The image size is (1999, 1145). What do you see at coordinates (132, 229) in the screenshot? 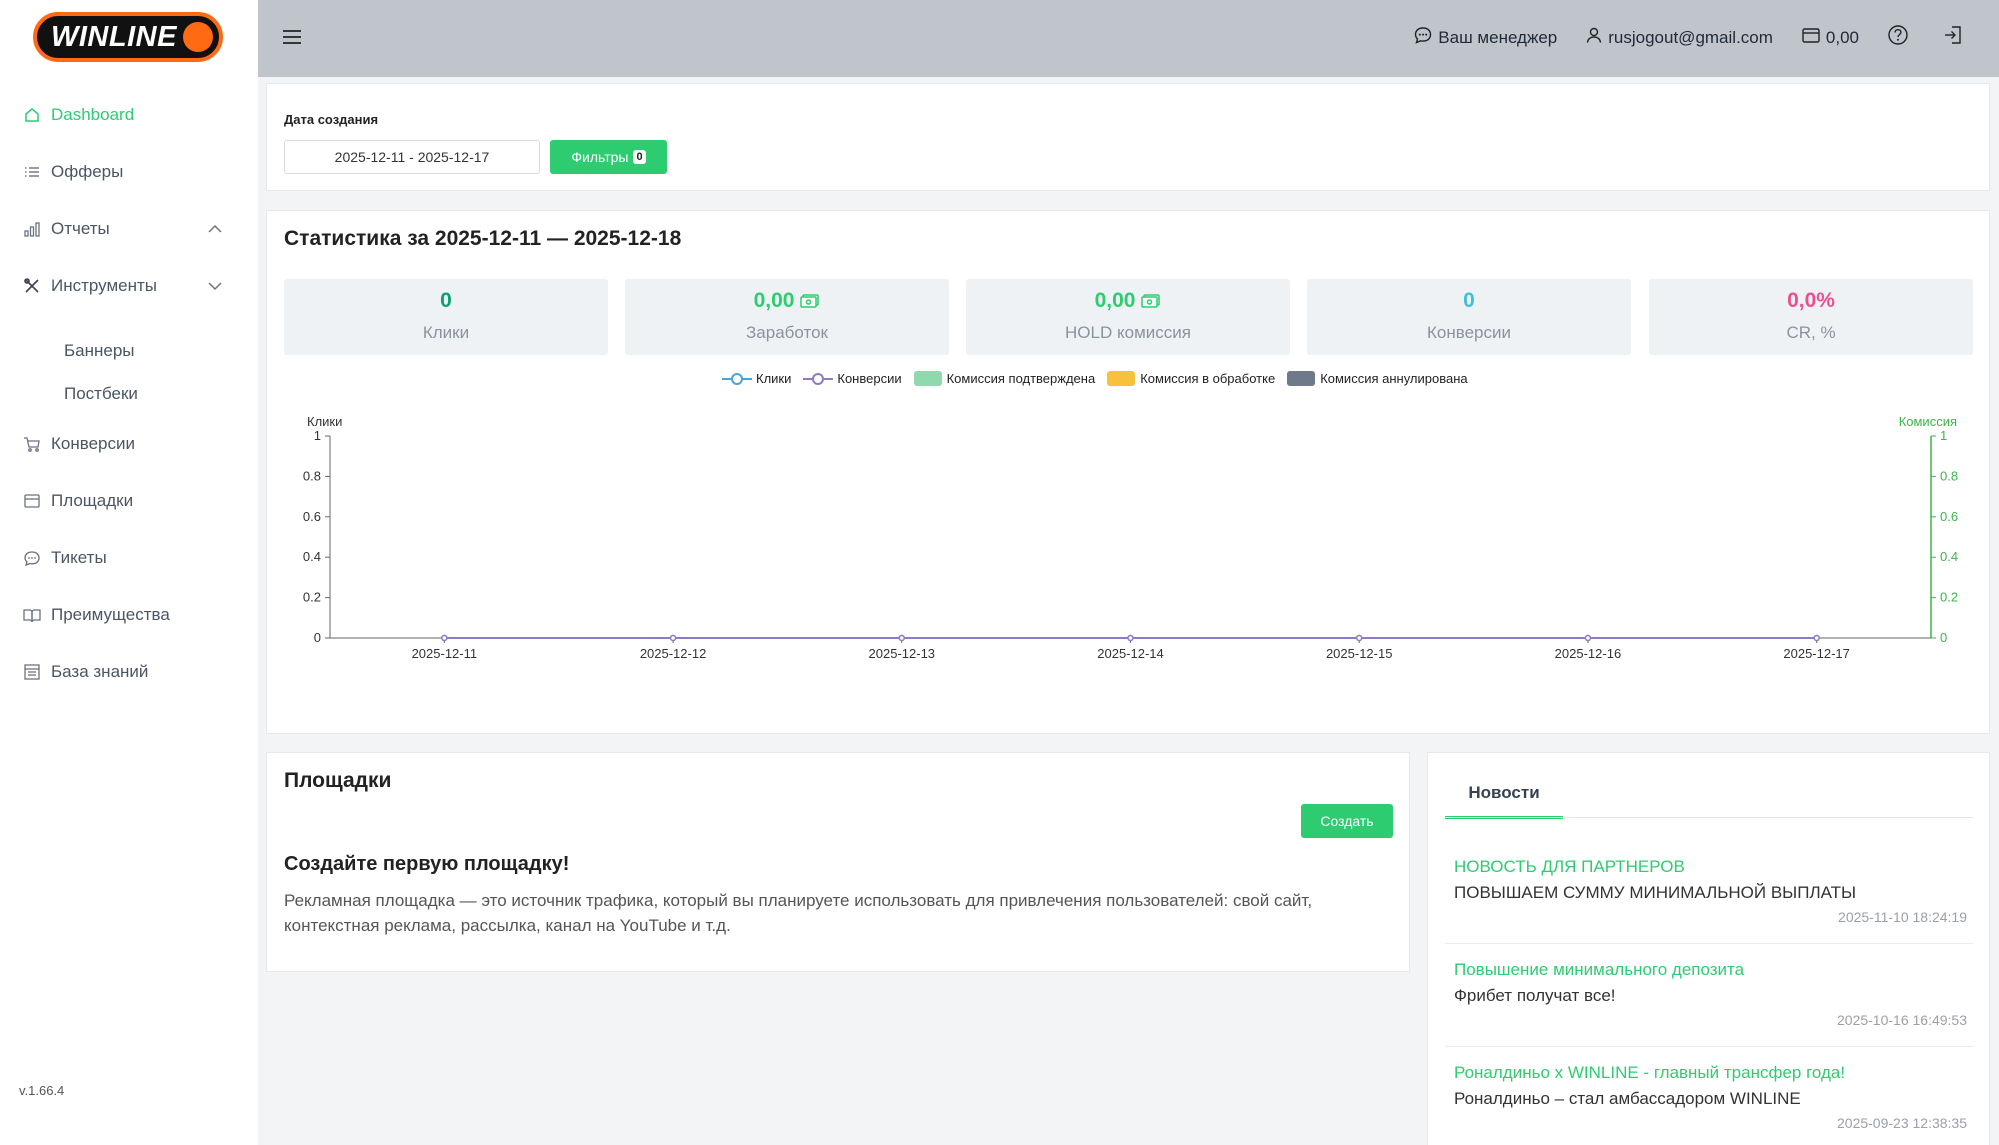
I see `sidebar-item-reports: Отчеты` at bounding box center [132, 229].